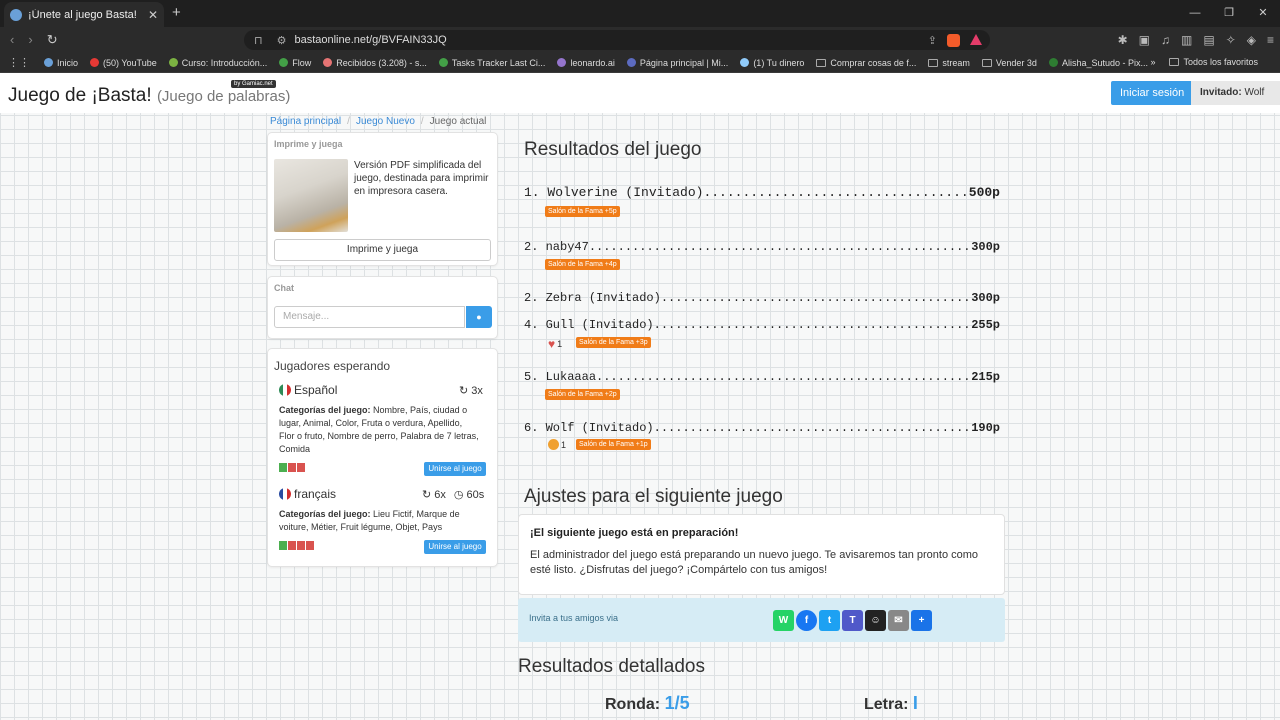 The height and width of the screenshot is (720, 1280). What do you see at coordinates (311, 195) in the screenshot?
I see `print-preview-image` at bounding box center [311, 195].